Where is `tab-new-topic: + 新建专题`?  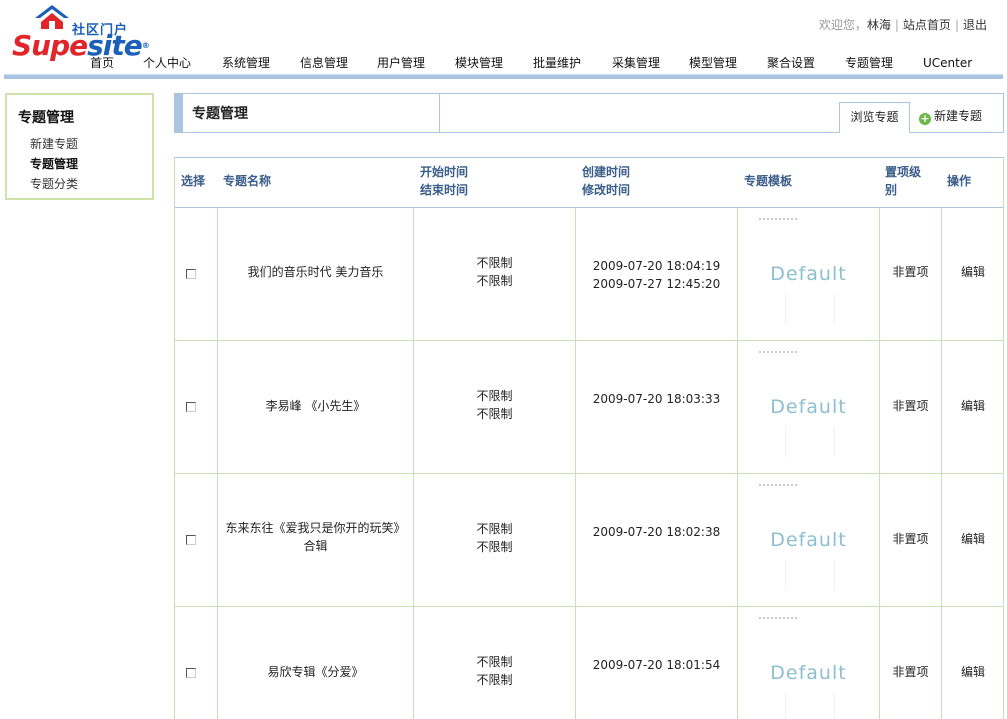
tab-new-topic: + 新建专题 is located at coordinates (950, 116).